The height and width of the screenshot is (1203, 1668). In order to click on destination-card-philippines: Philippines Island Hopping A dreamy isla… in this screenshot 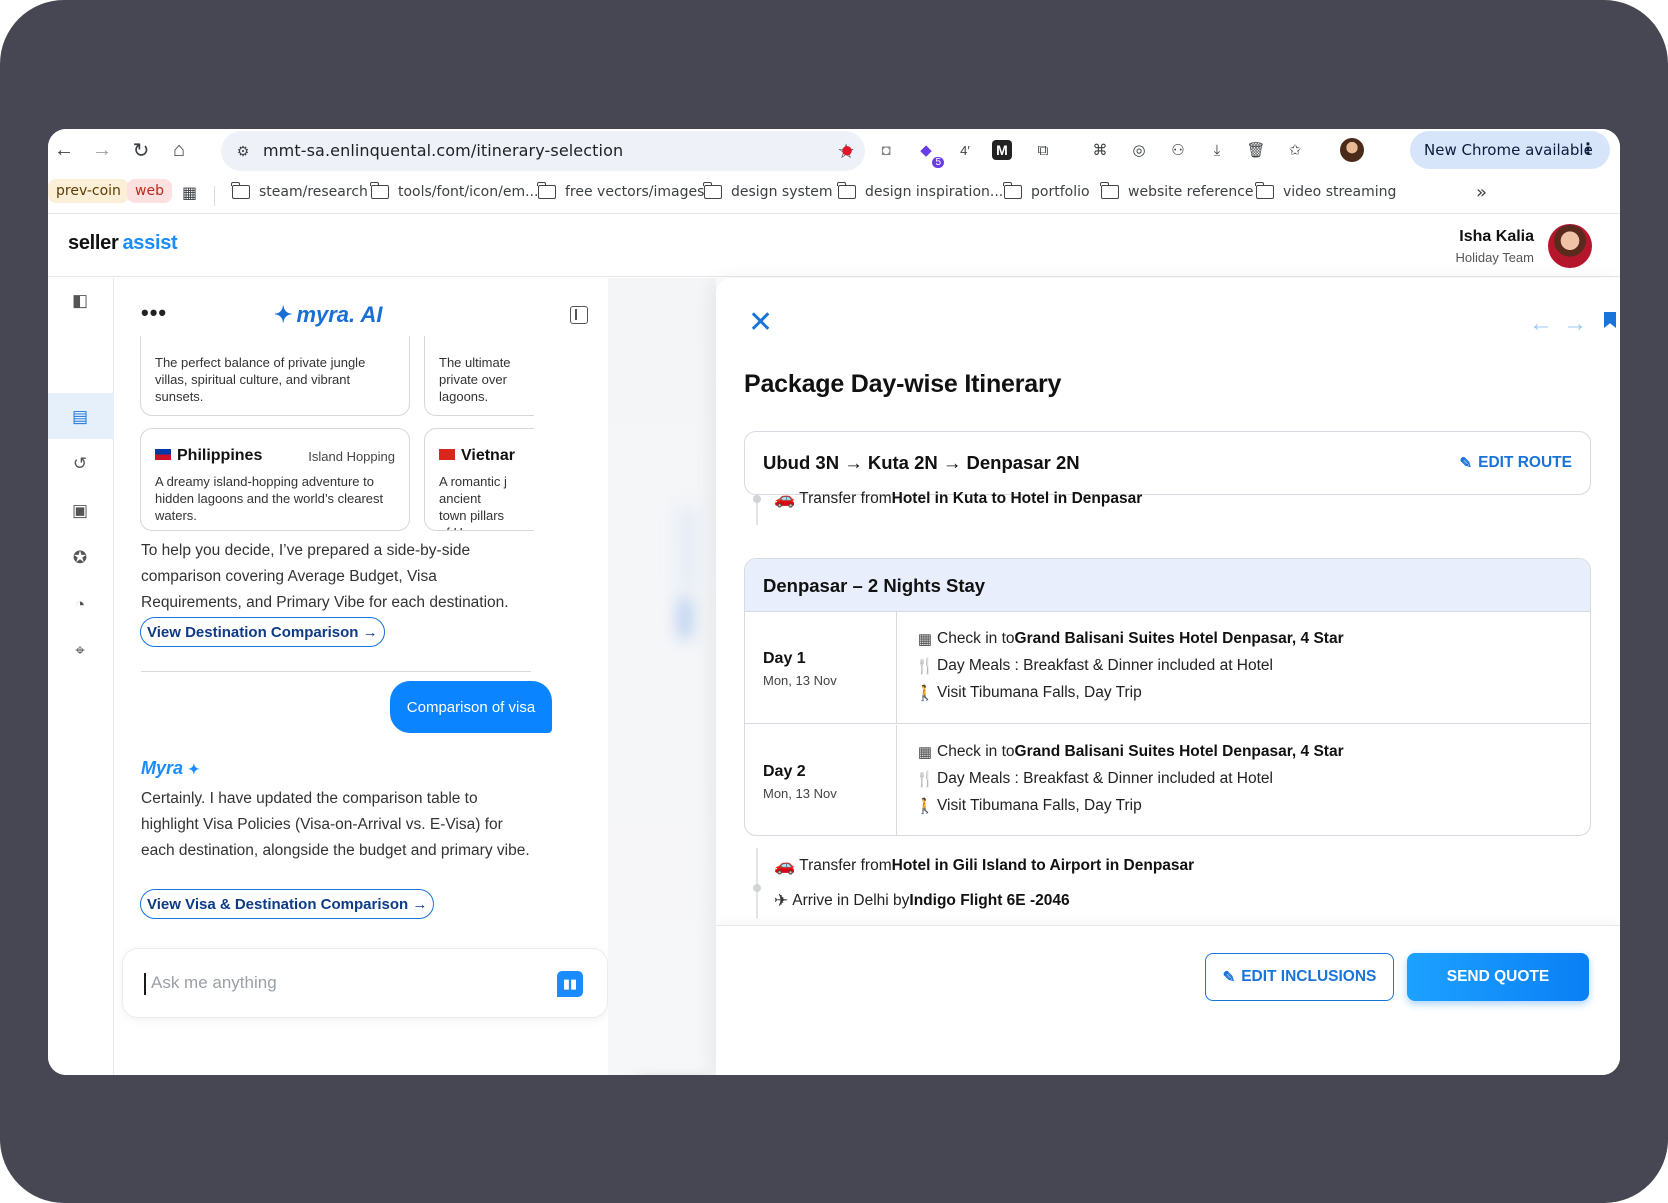, I will do `click(275, 479)`.